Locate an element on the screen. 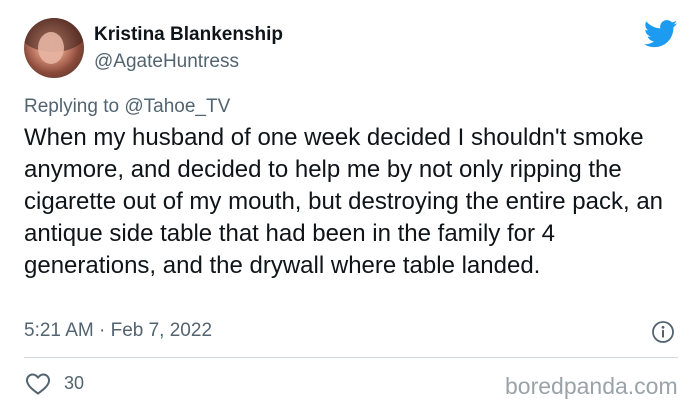  author-handle: @AgateHuntress is located at coordinates (166, 62).